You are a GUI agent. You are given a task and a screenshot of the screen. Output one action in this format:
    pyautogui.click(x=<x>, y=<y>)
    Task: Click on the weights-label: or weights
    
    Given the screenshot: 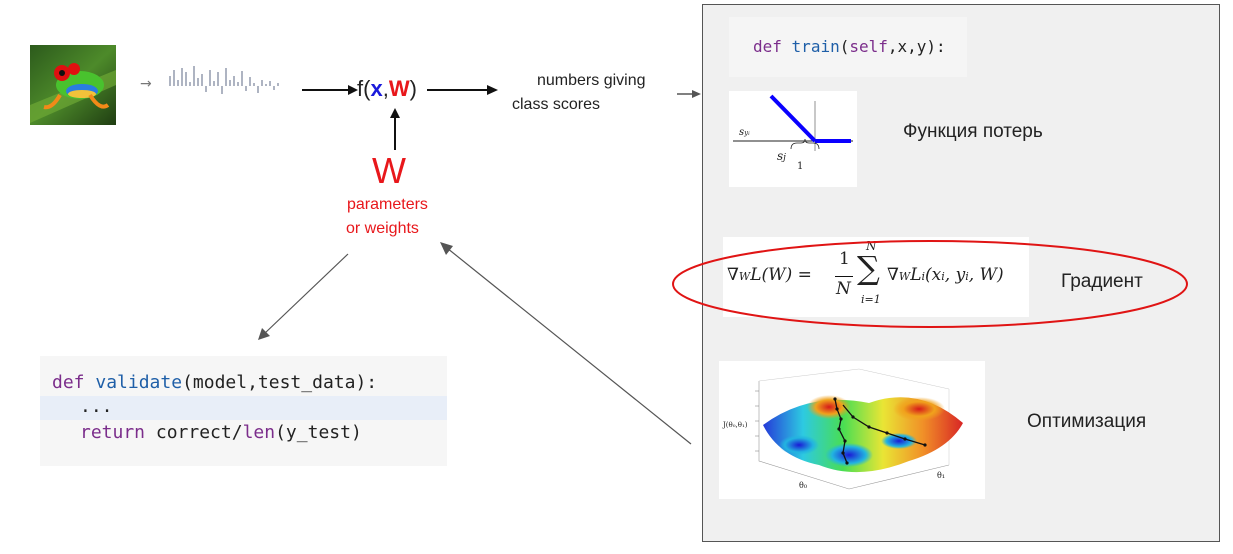 What is the action you would take?
    pyautogui.click(x=382, y=228)
    